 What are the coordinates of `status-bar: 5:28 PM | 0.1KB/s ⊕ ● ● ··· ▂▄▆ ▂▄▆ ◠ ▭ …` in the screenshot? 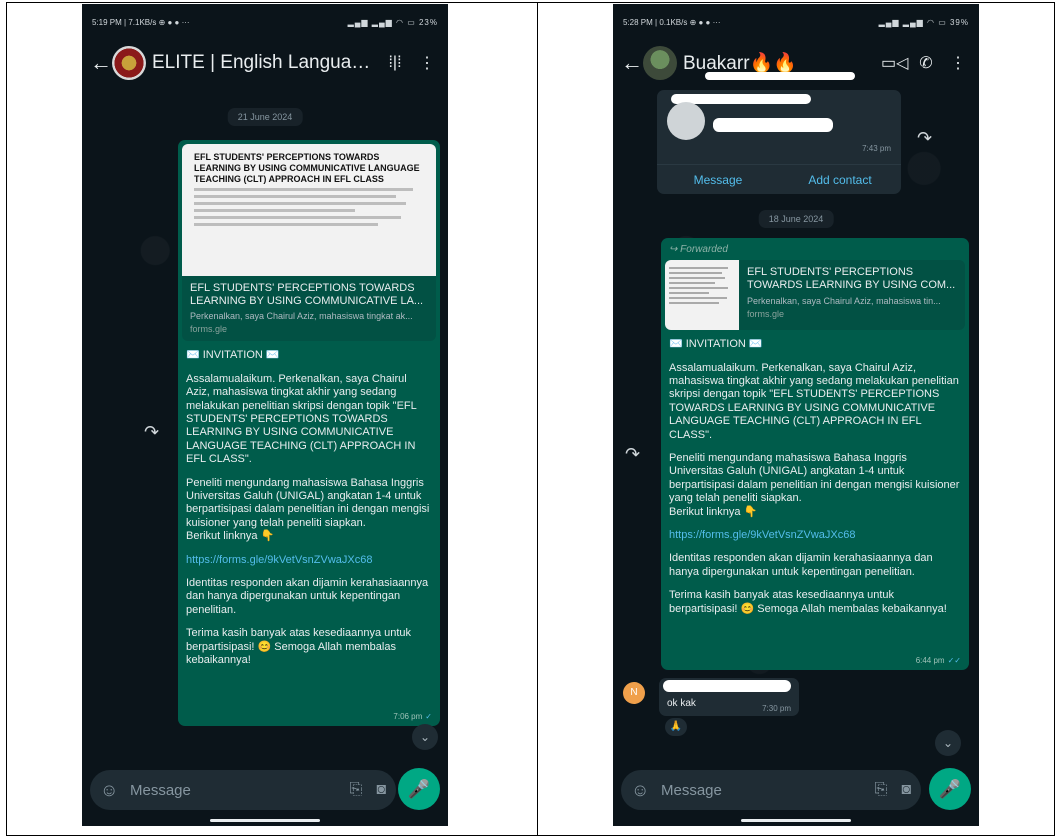 It's located at (796, 22).